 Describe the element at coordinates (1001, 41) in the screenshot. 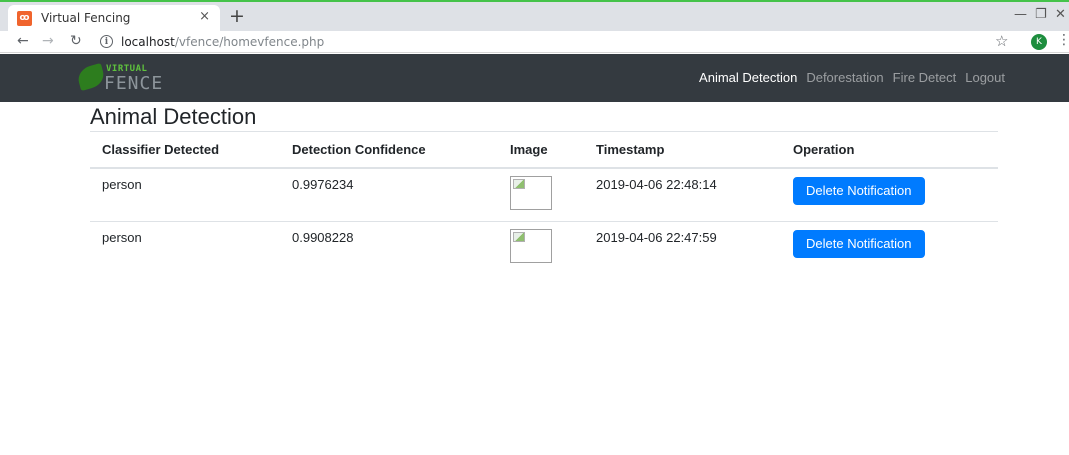

I see `bookmark-star-icon: ☆` at that location.